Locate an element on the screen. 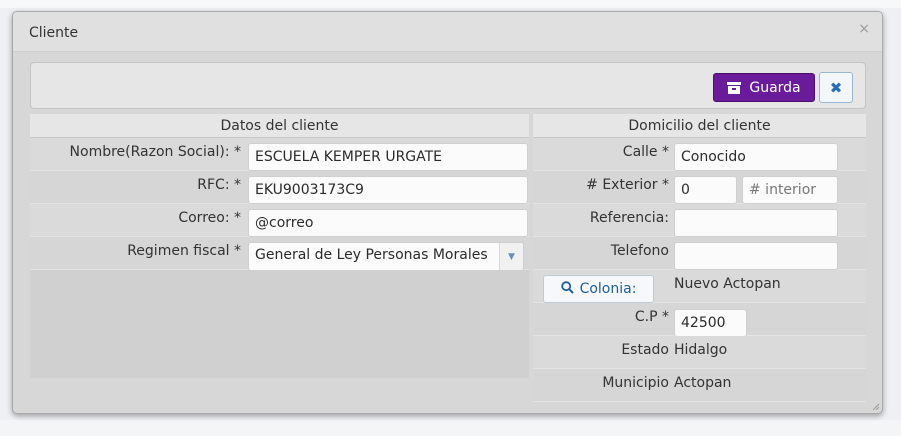 The height and width of the screenshot is (436, 901). reference-label: Referencia: is located at coordinates (629, 218).